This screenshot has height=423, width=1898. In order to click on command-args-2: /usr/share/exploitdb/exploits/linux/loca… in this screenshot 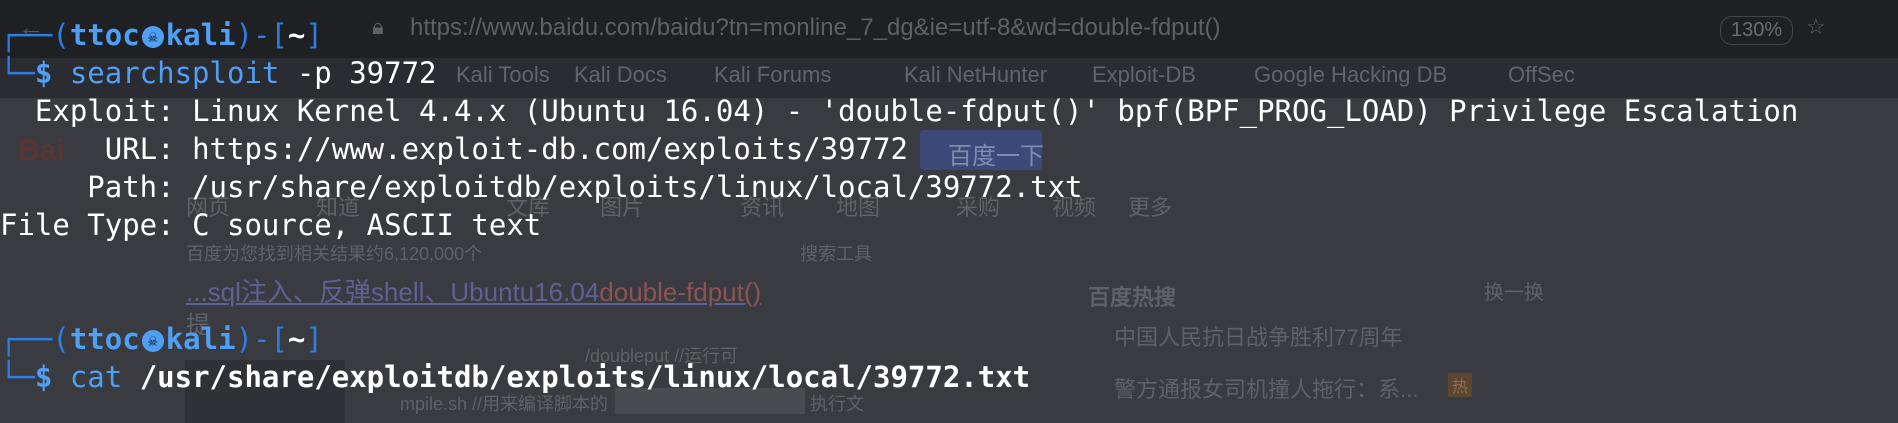, I will do `click(585, 377)`.